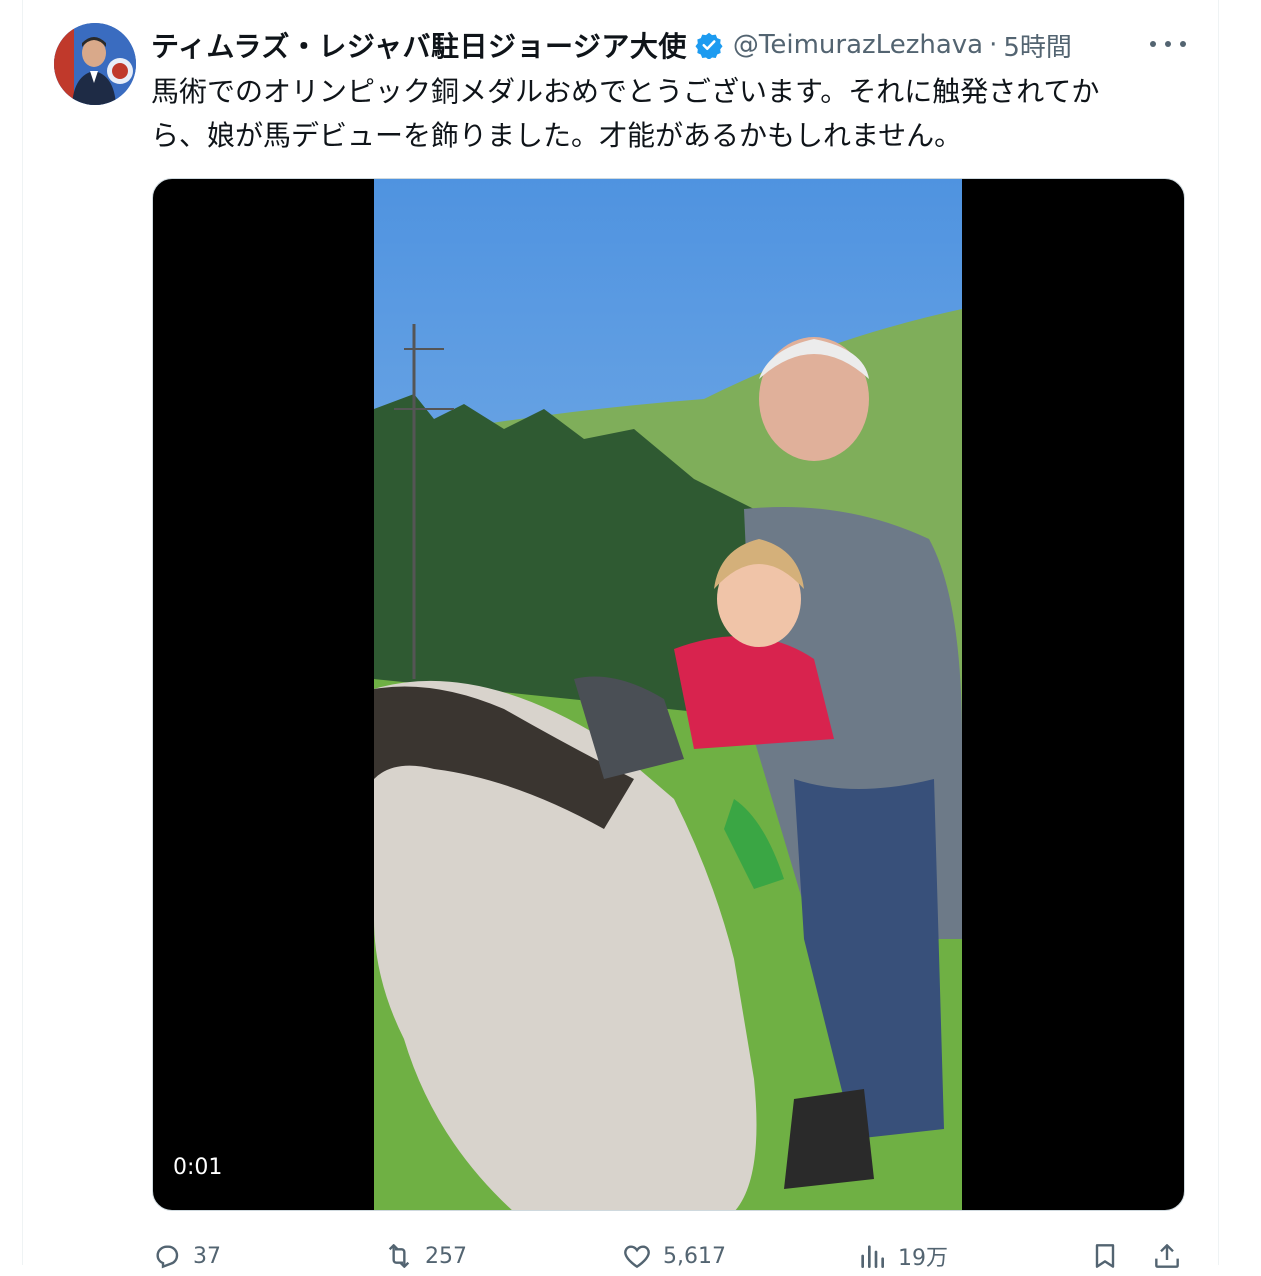  Describe the element at coordinates (637, 1257) in the screenshot. I see `heart-icon` at that location.